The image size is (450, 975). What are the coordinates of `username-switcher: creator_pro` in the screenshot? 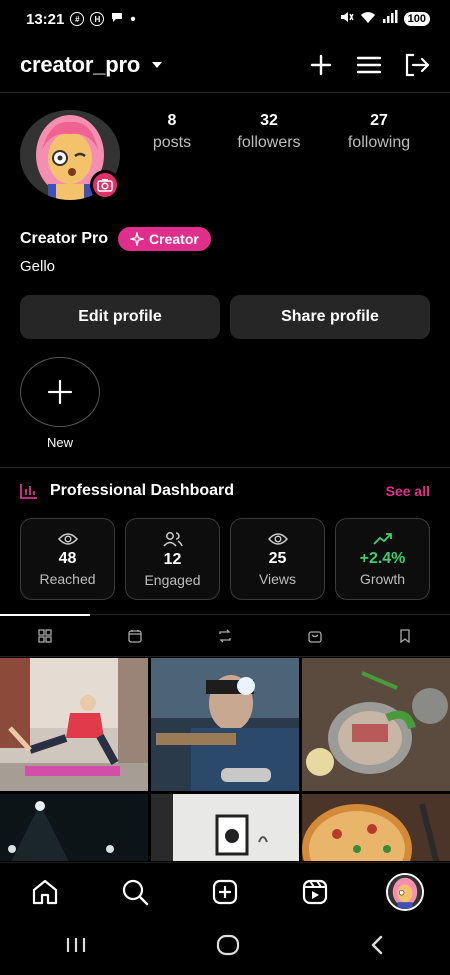 It's located at (80, 65).